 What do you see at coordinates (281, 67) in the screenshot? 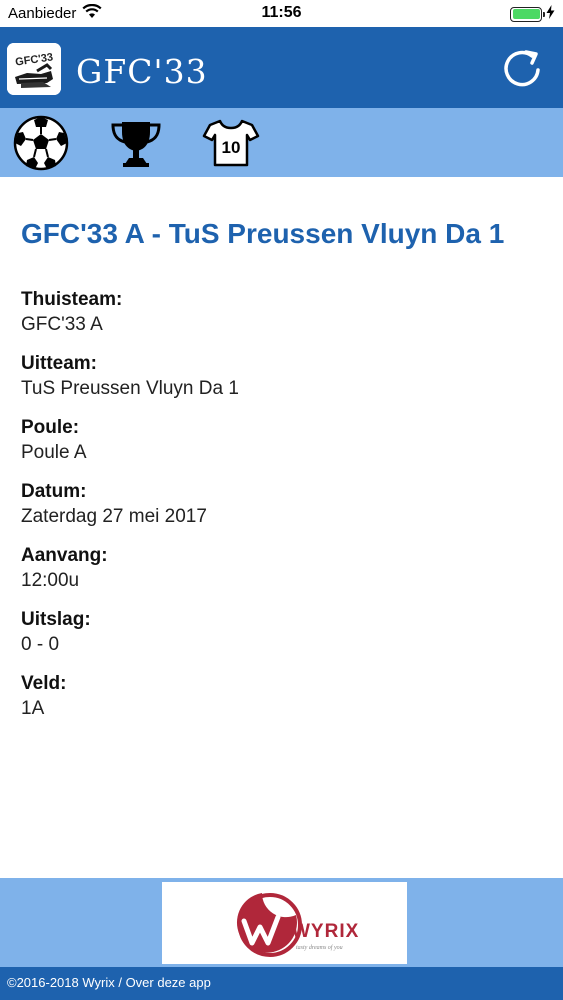
I see `app-header: GFC'33 GFC'33` at bounding box center [281, 67].